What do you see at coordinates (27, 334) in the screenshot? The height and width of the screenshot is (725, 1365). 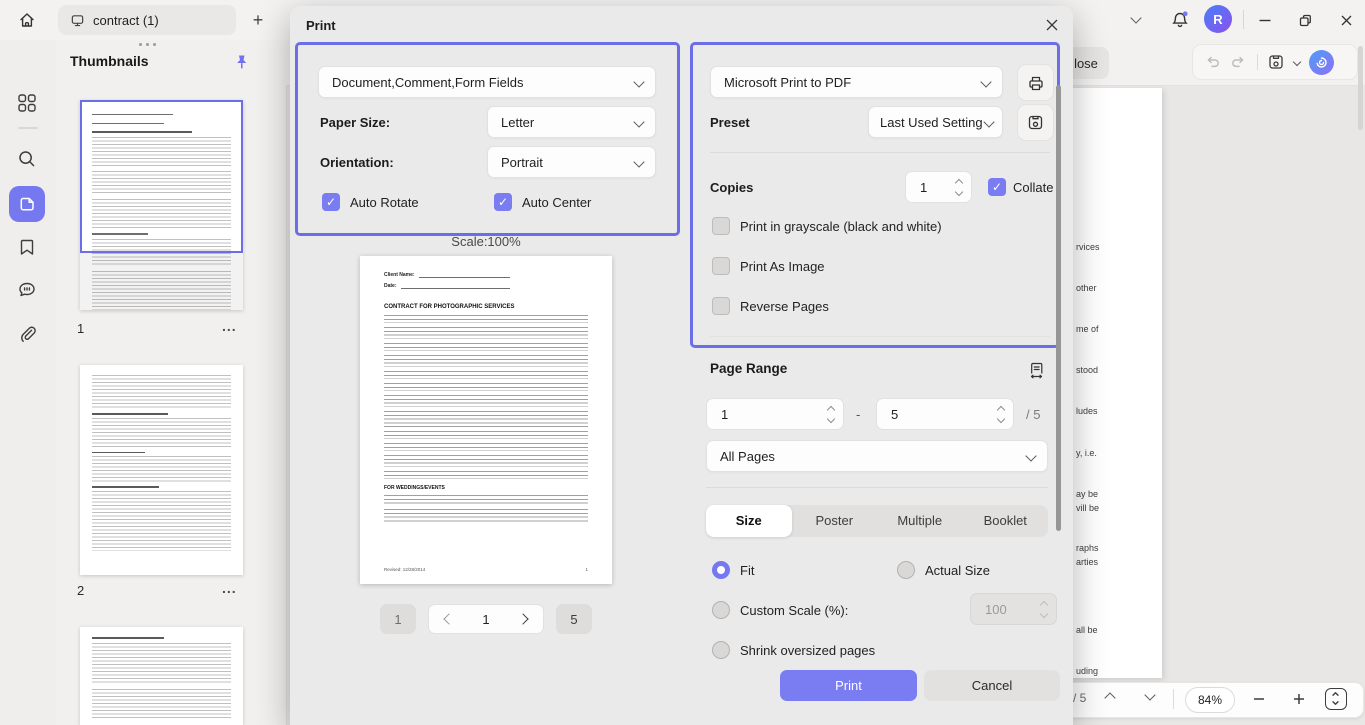 I see `attachments-button` at bounding box center [27, 334].